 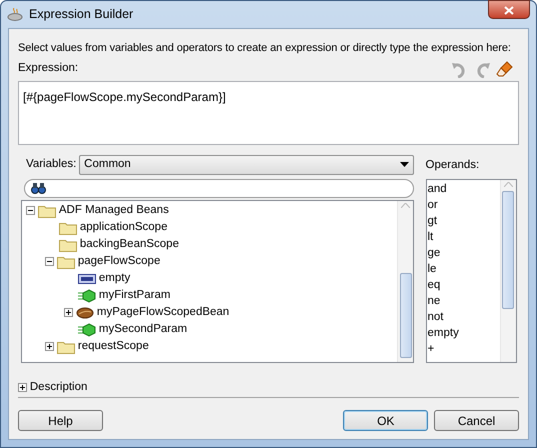 What do you see at coordinates (129, 245) in the screenshot?
I see `tree-item: backingBeanScope` at bounding box center [129, 245].